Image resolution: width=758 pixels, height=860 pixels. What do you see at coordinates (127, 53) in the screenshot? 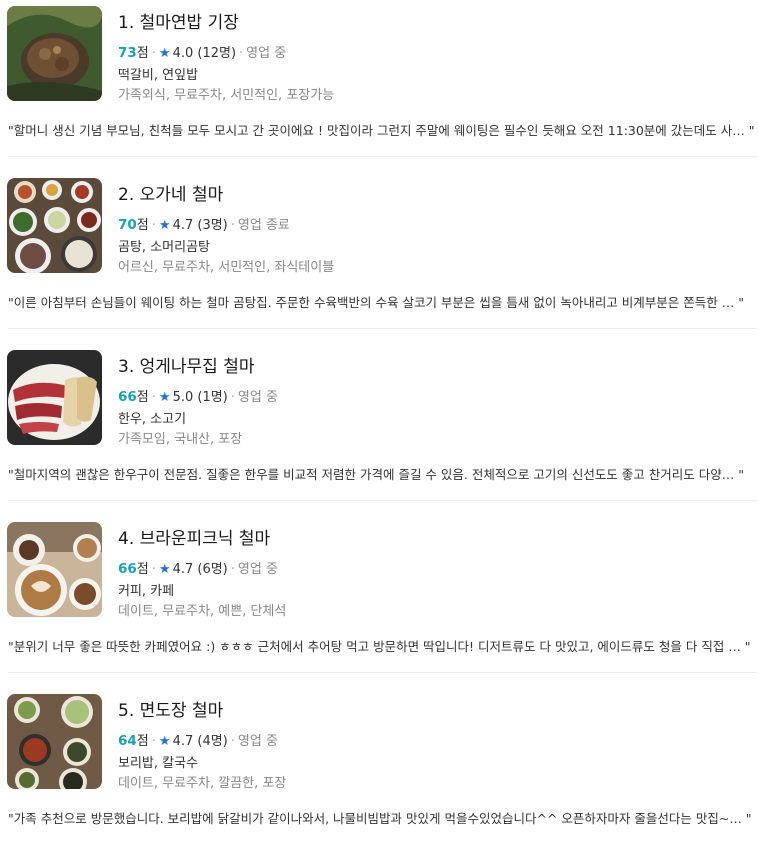
I see `score-value: 73` at bounding box center [127, 53].